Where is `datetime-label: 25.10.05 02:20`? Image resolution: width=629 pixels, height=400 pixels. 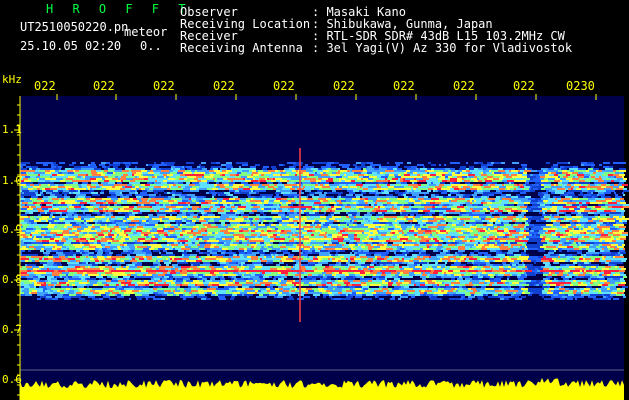
datetime-label: 25.10.05 02:20 is located at coordinates (71, 46).